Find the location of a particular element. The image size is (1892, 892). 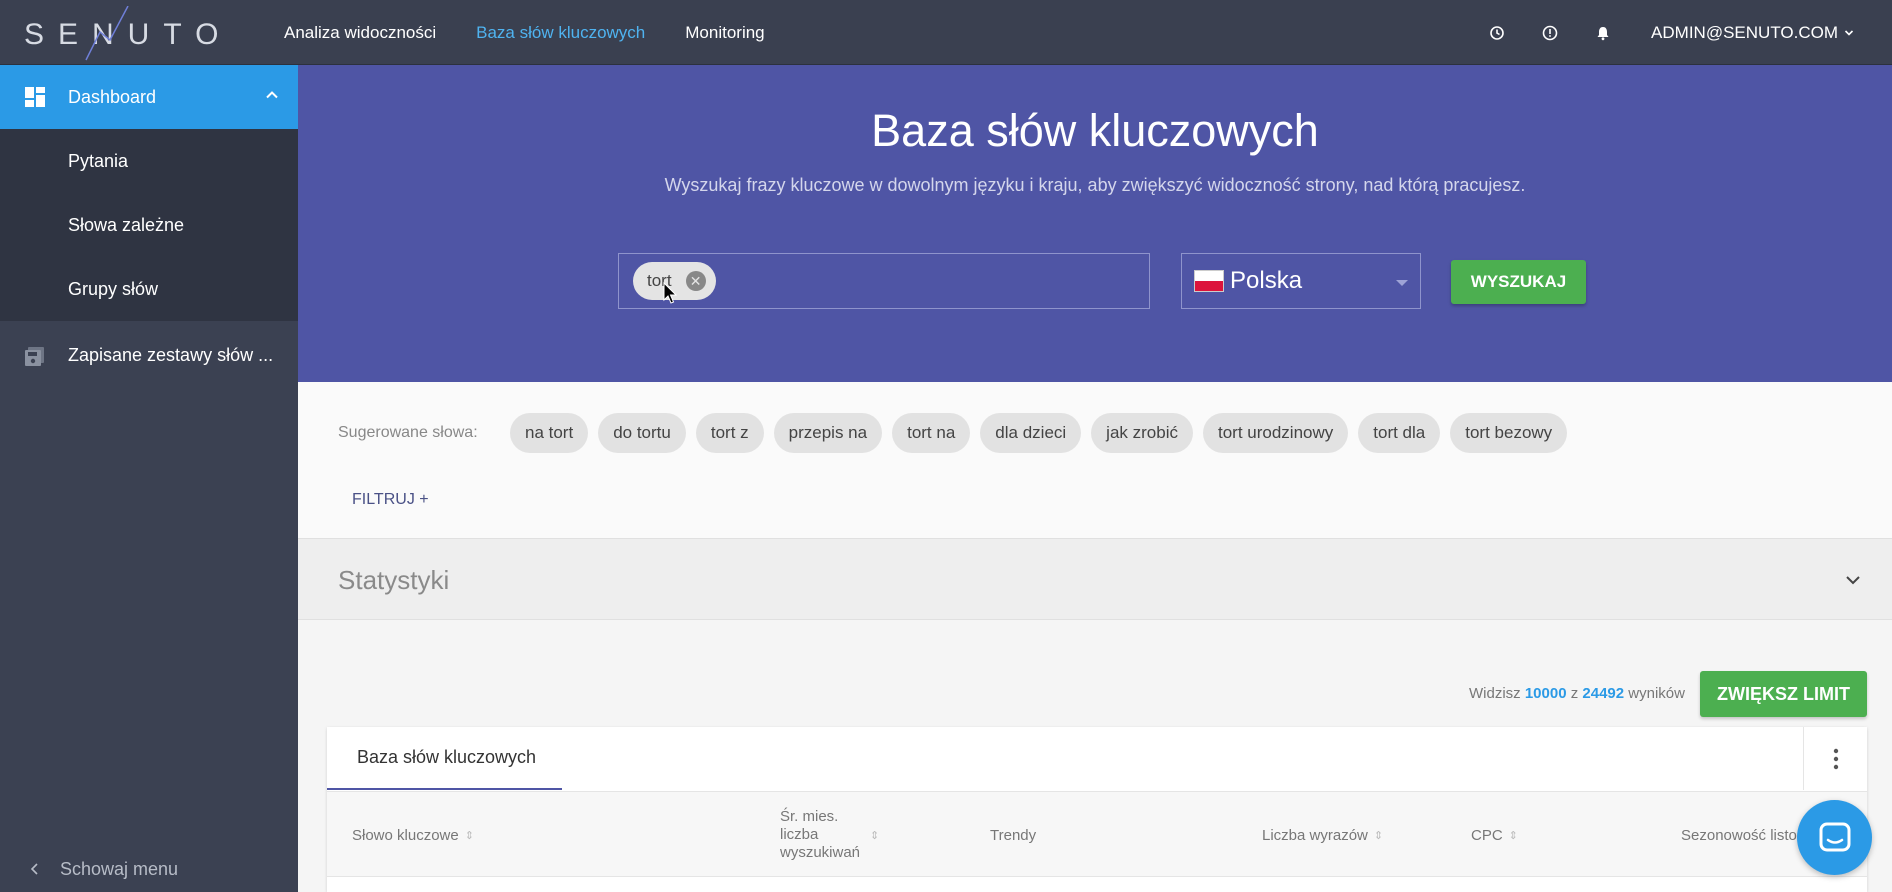

column-seasonality: Sezonowość listo is located at coordinates (1739, 835).